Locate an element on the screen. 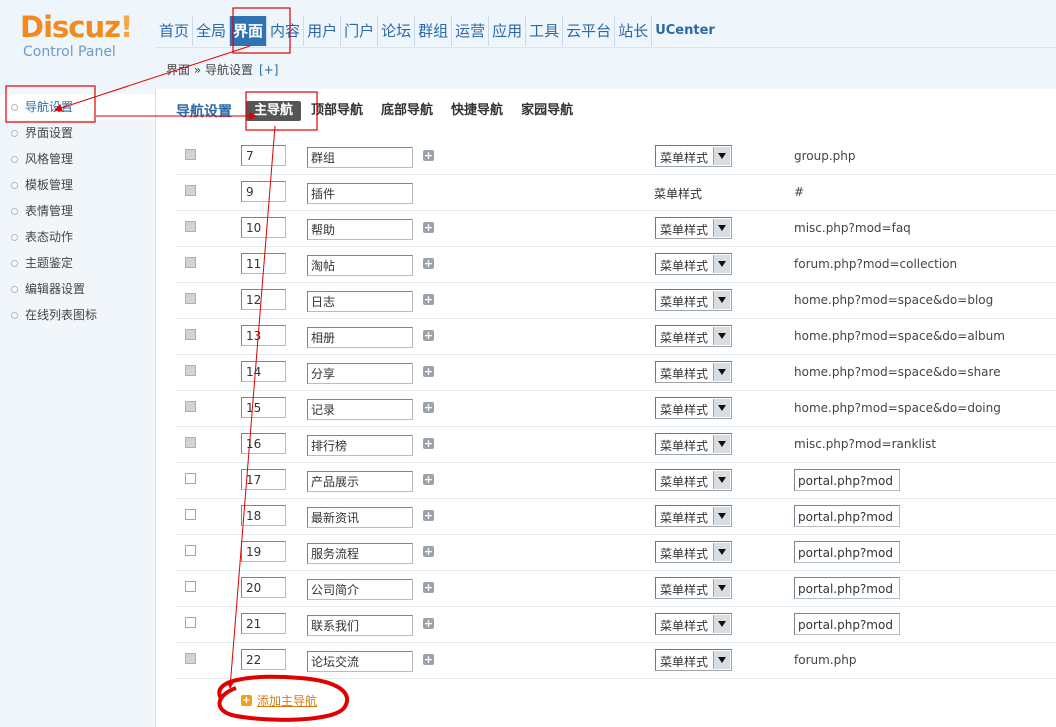 The width and height of the screenshot is (1056, 727). order-input: 12 is located at coordinates (263, 299).